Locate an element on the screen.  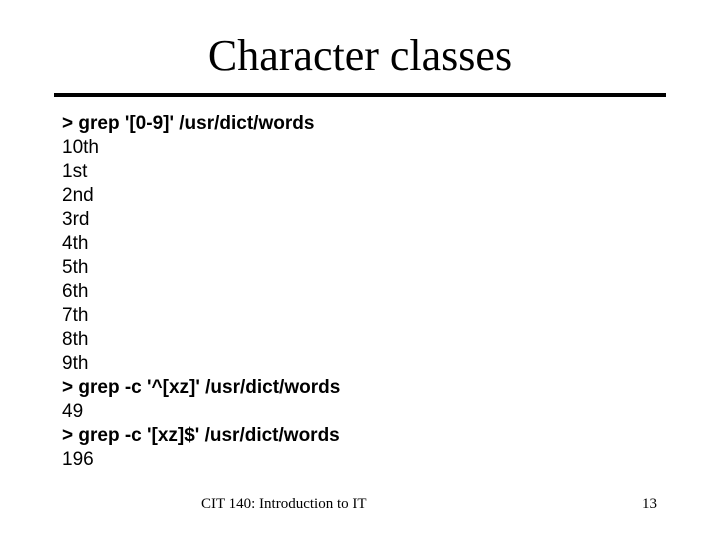
output-line: 7th is located at coordinates (75, 315).